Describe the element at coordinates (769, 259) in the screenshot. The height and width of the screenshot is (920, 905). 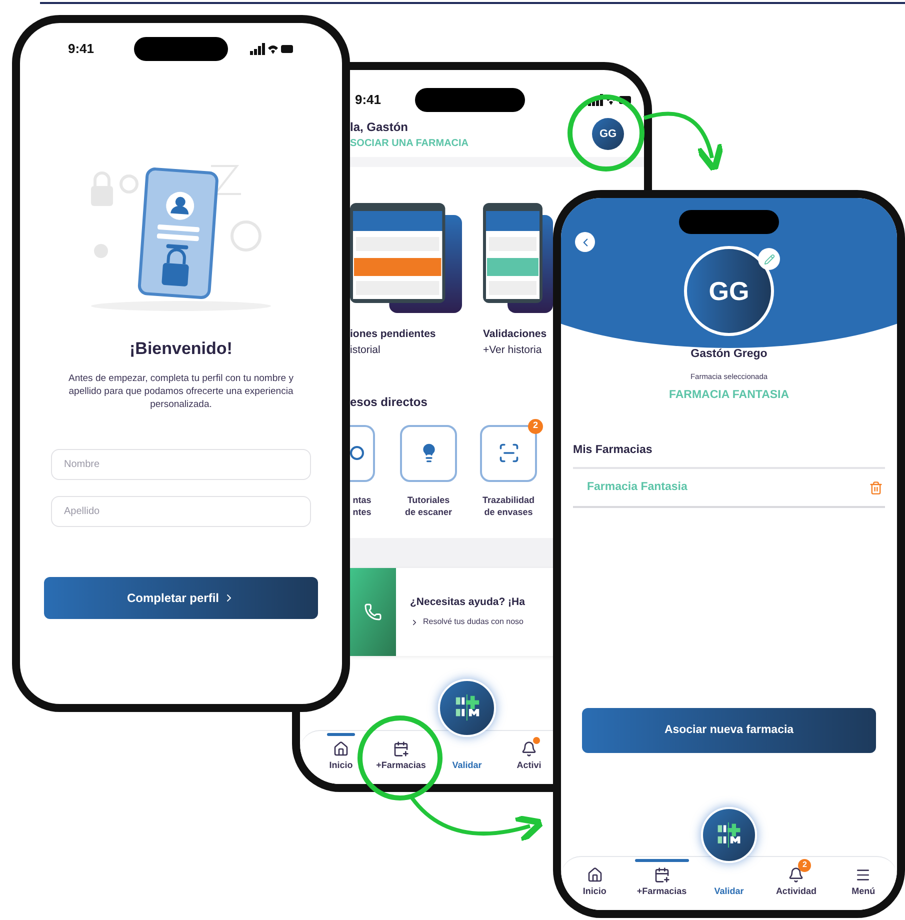
I see `pencil-icon` at that location.